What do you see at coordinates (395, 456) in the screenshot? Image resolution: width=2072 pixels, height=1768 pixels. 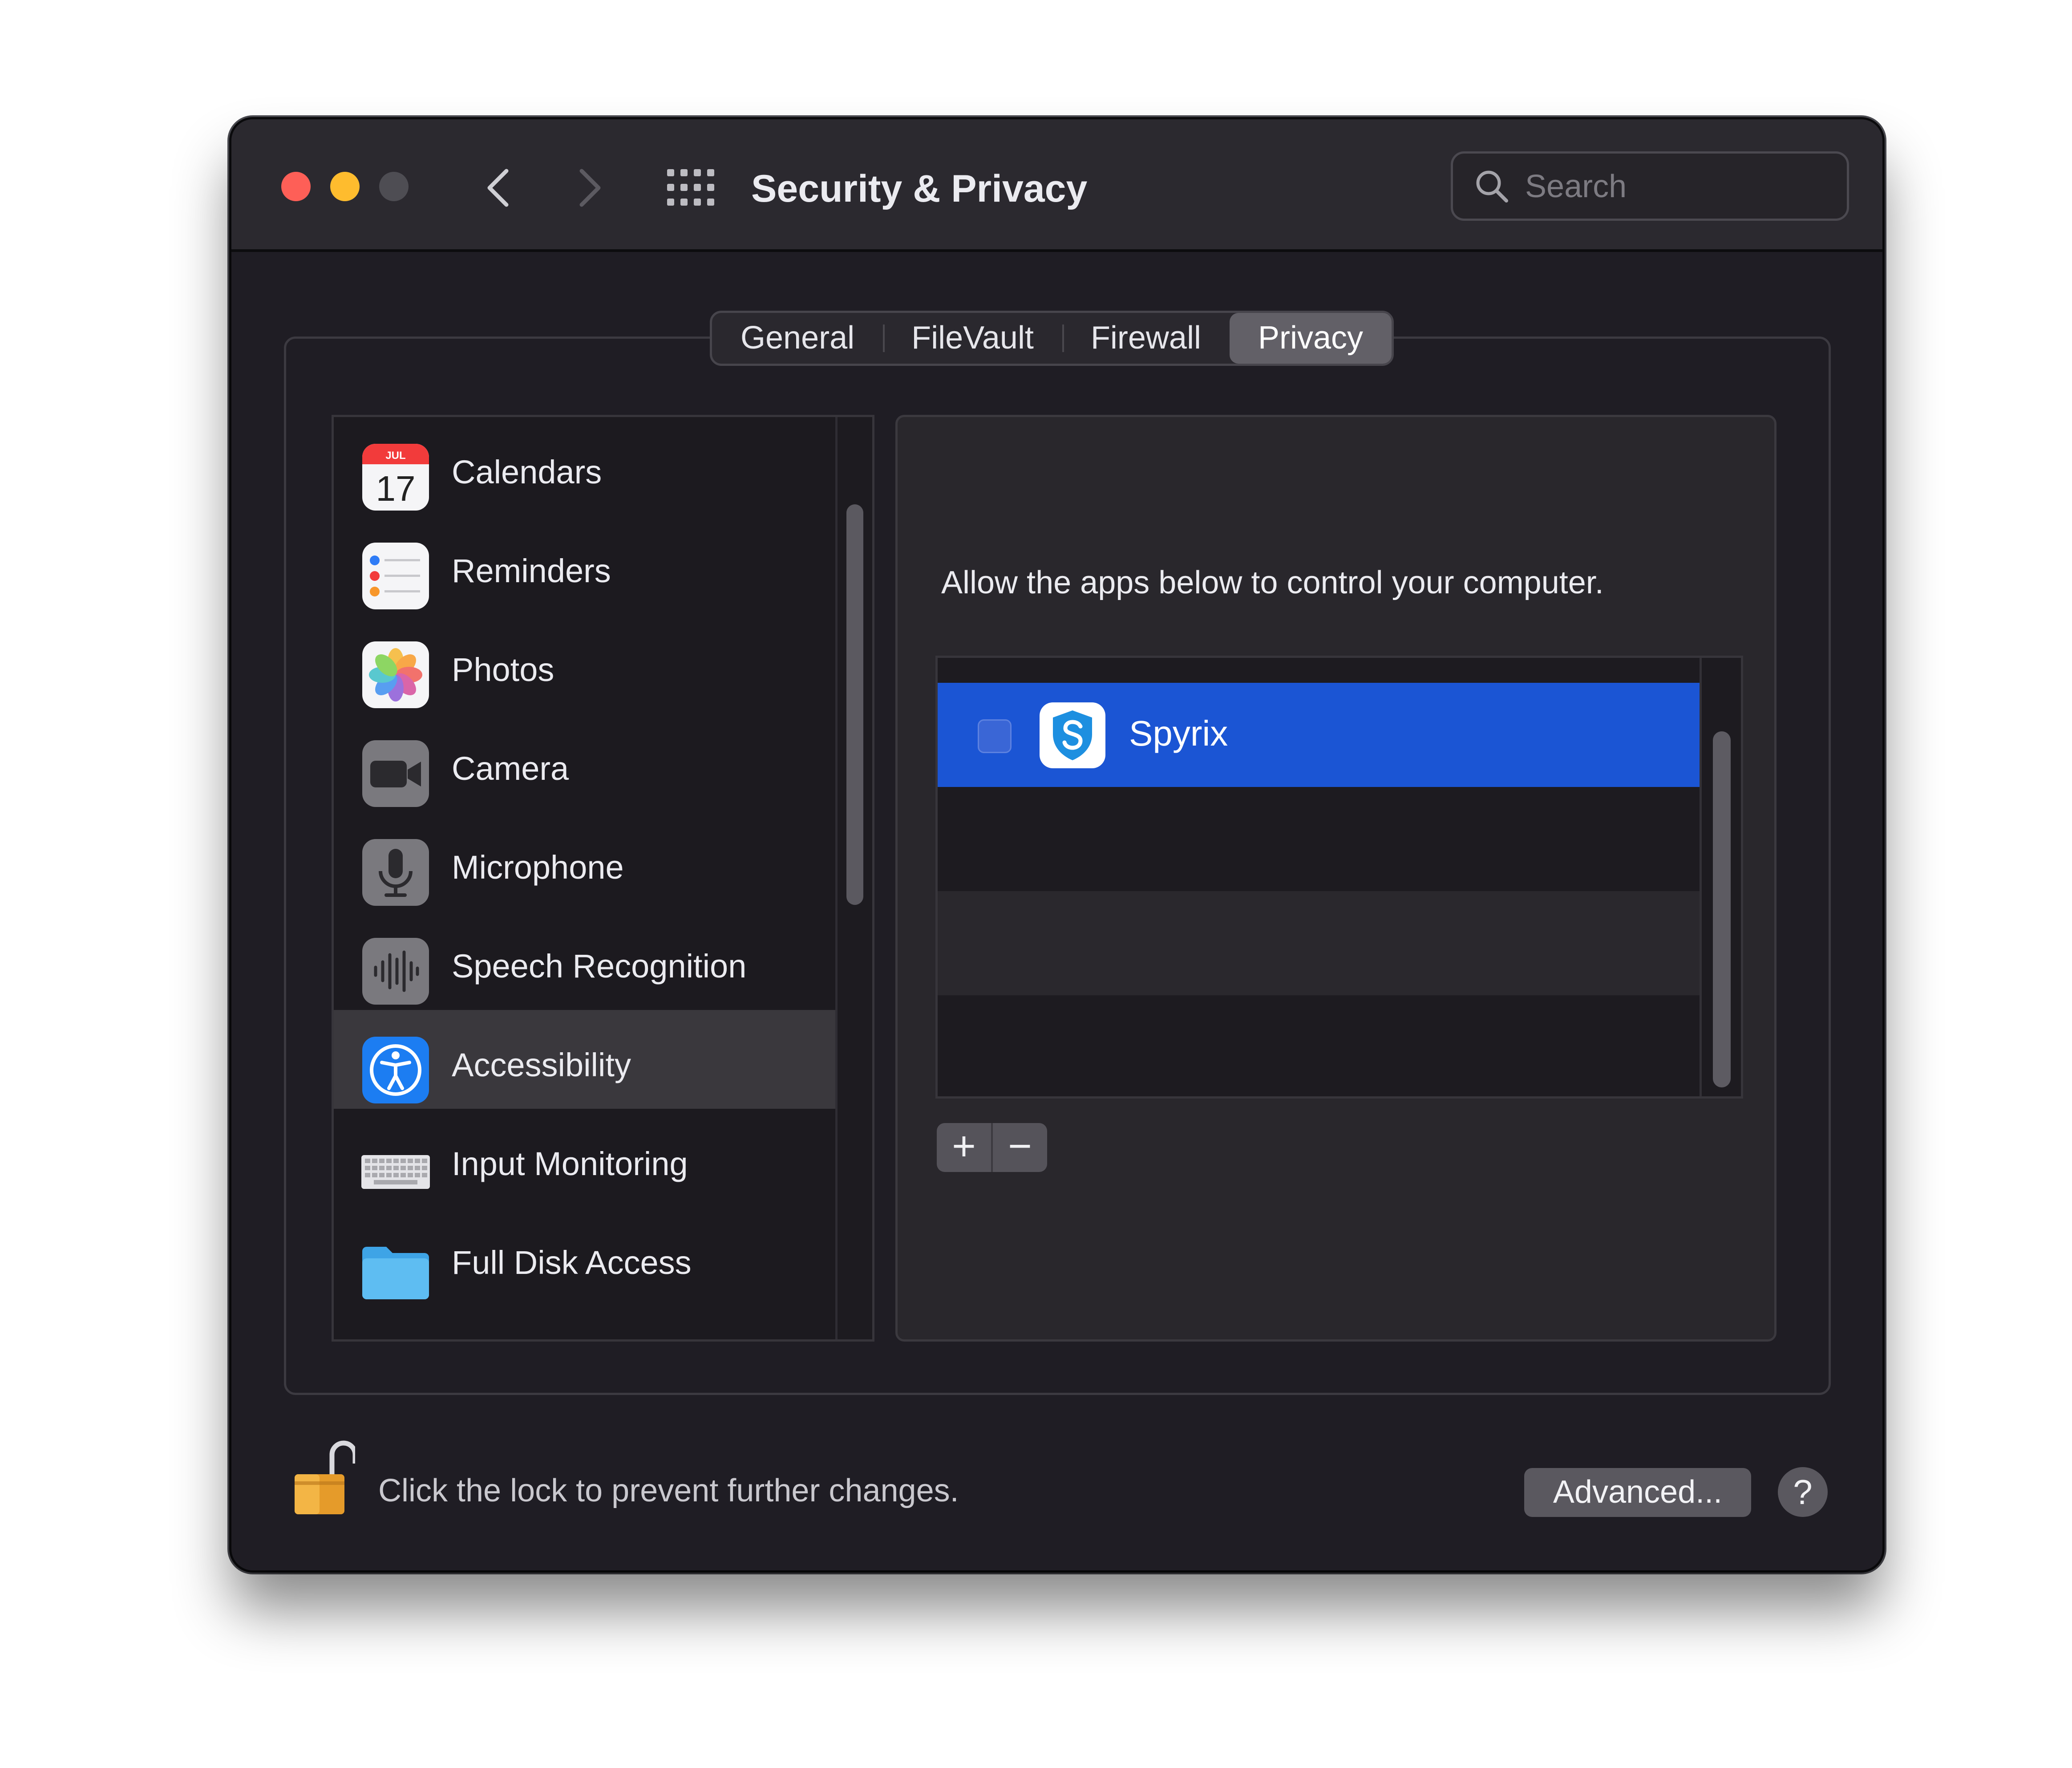 I see `svg-text: JUL` at bounding box center [395, 456].